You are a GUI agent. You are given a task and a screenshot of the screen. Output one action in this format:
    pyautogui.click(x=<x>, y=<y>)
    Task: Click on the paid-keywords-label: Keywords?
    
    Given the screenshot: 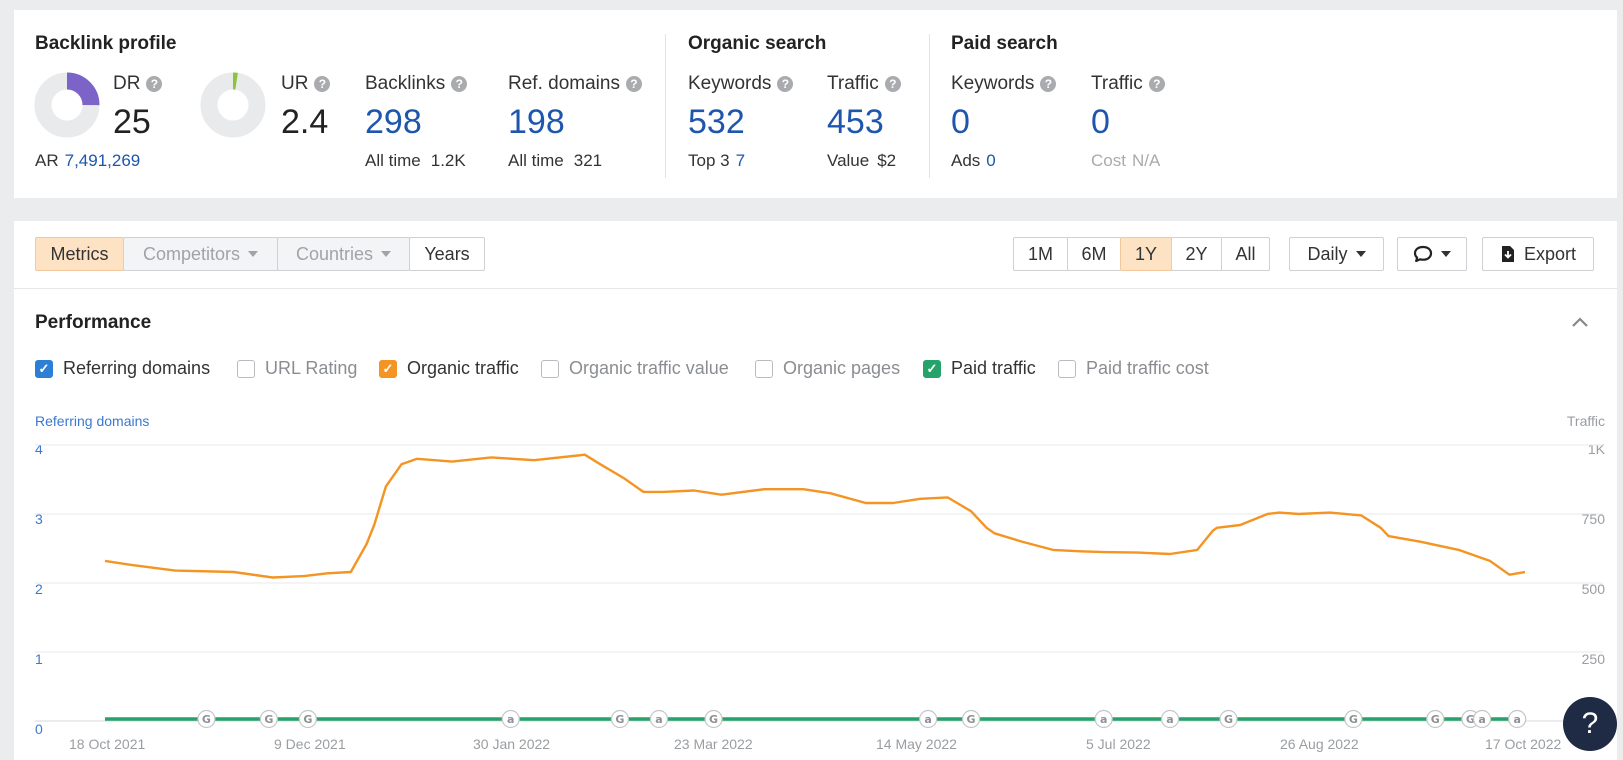 What is the action you would take?
    pyautogui.click(x=1004, y=84)
    